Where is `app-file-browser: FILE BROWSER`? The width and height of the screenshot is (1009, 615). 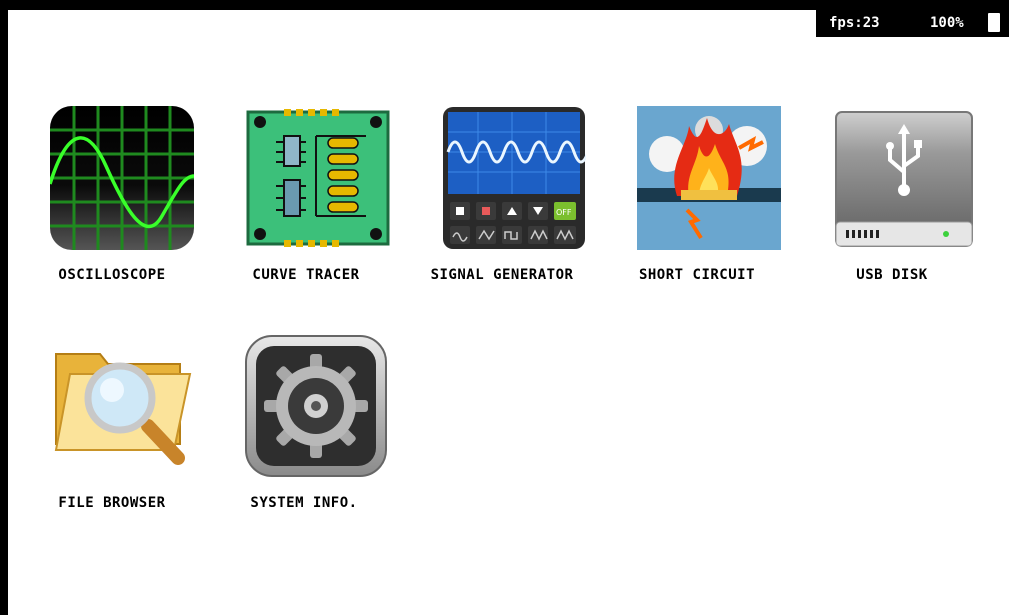
app-file-browser: FILE BROWSER is located at coordinates (112, 441).